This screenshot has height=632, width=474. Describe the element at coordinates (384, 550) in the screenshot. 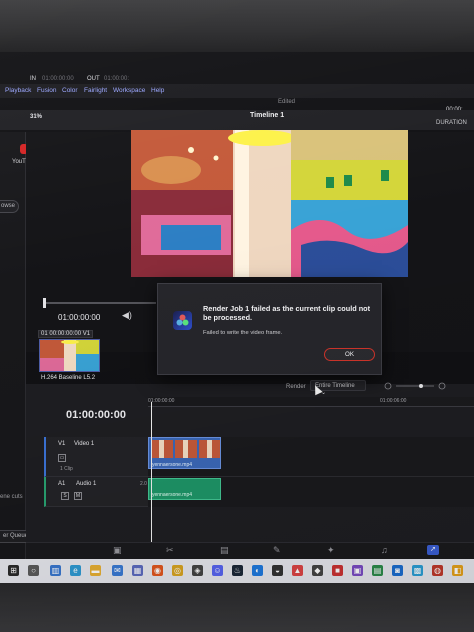

I see `fairlight-page-icon: ♫` at that location.